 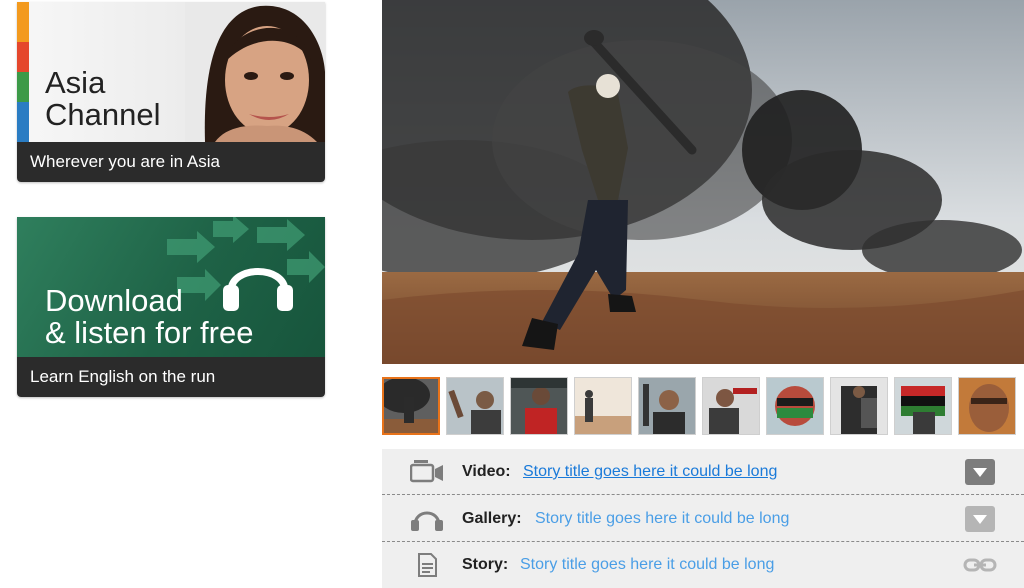 I want to click on story-type-label: Story:, so click(x=485, y=564).